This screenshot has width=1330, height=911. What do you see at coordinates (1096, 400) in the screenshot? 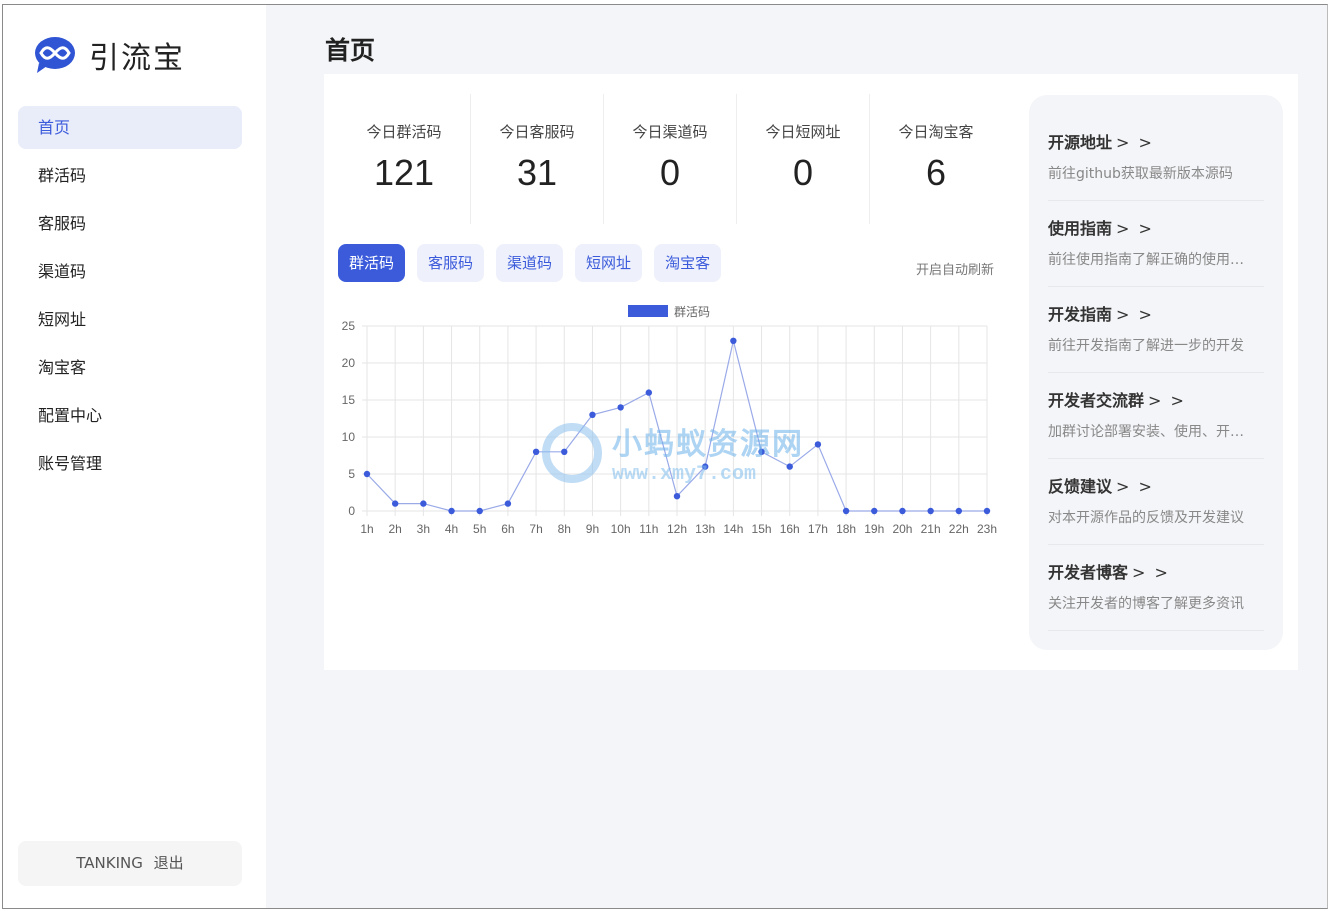
I see `link-title: 开发者交流群` at bounding box center [1096, 400].